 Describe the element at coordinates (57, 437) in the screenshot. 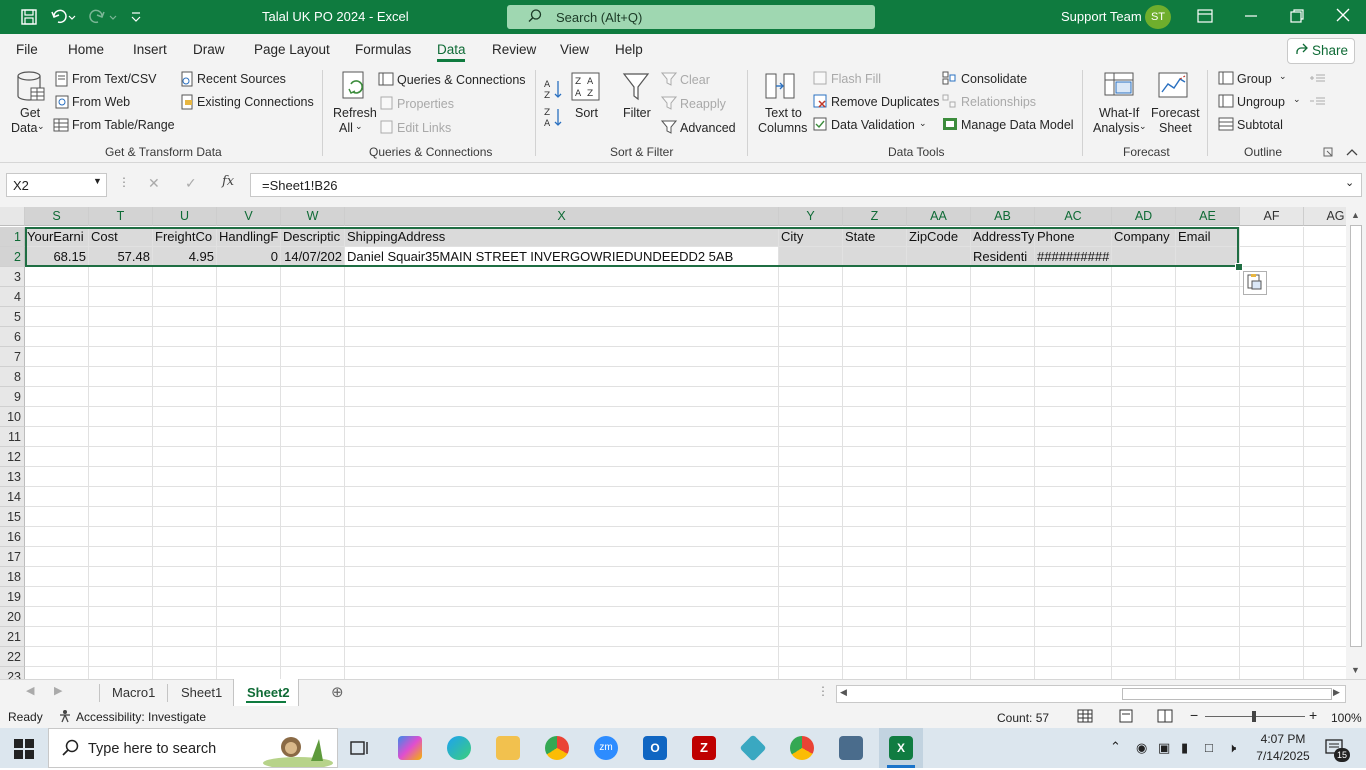

I see `cell-s11` at that location.